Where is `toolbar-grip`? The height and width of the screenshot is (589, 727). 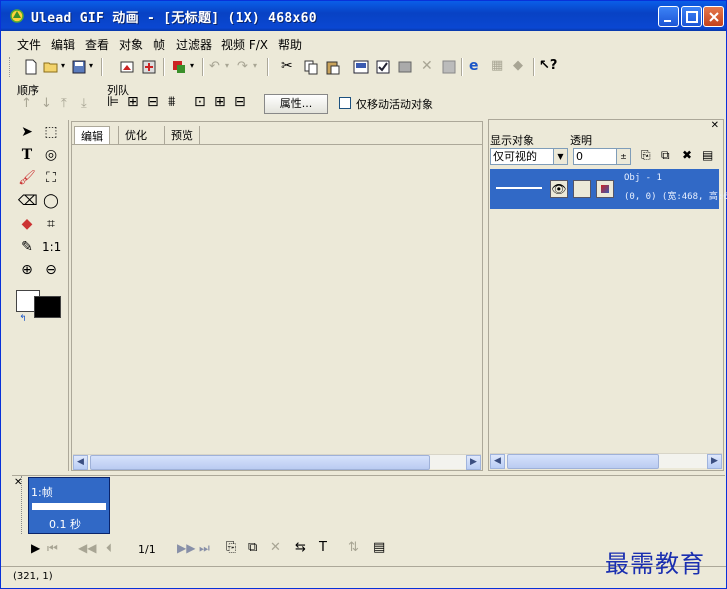
toolbar-grip is located at coordinates (10, 67).